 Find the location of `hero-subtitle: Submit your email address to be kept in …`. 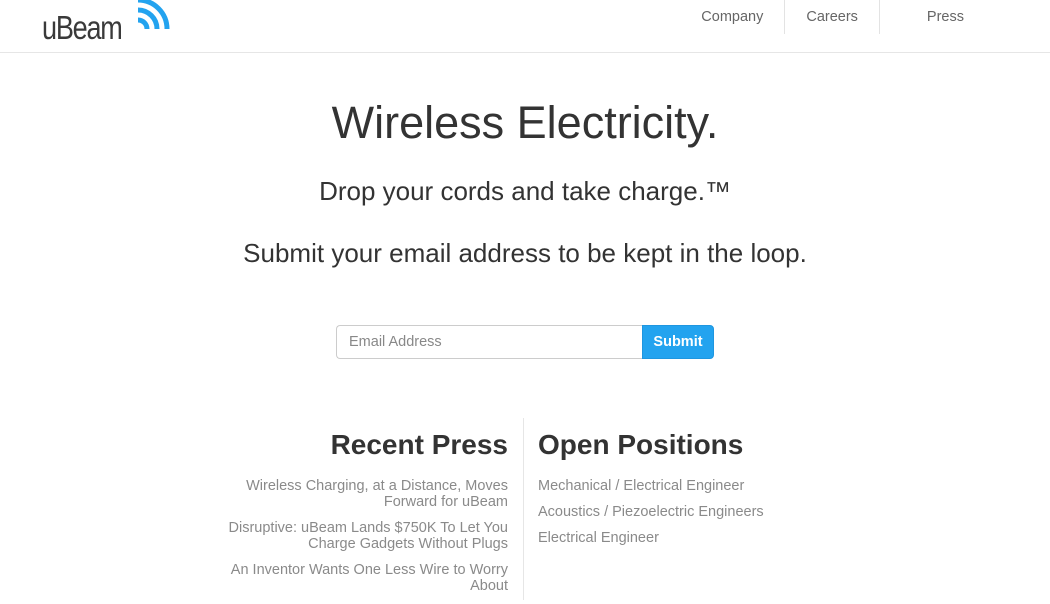

hero-subtitle: Submit your email address to be kept in … is located at coordinates (525, 253).